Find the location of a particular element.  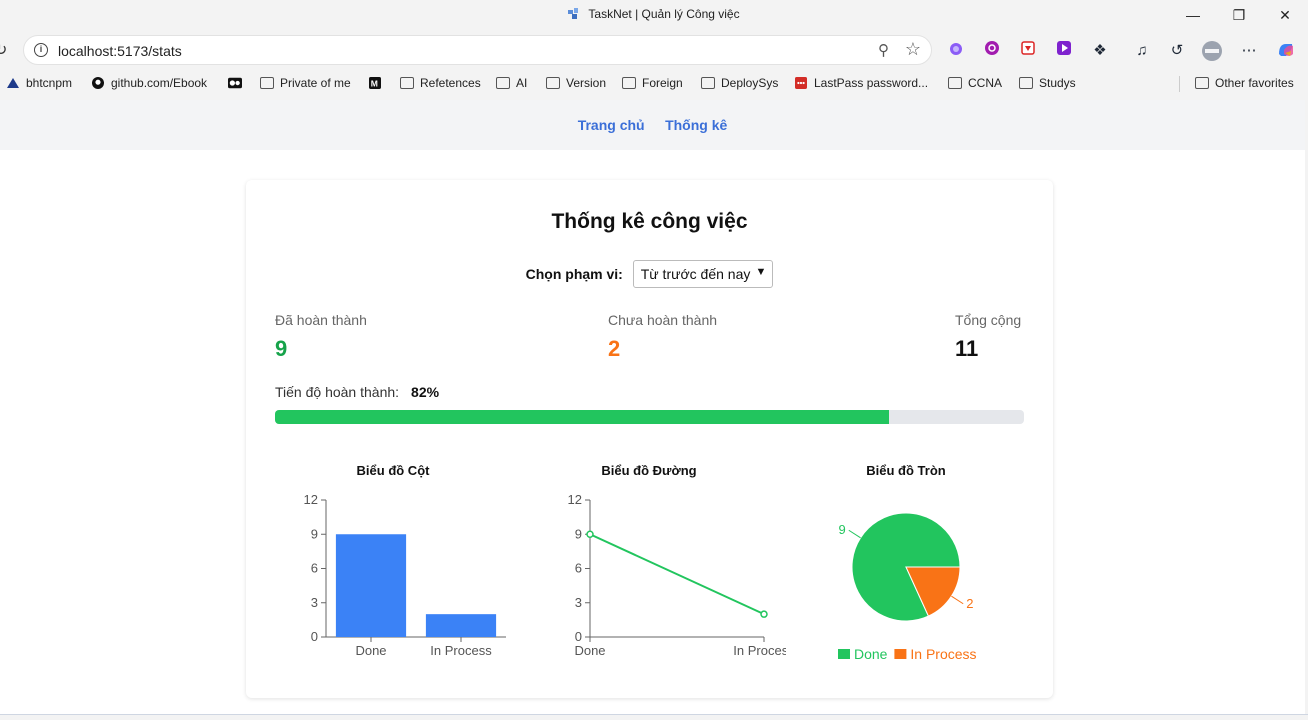

bookmark-label: AI is located at coordinates (522, 83).